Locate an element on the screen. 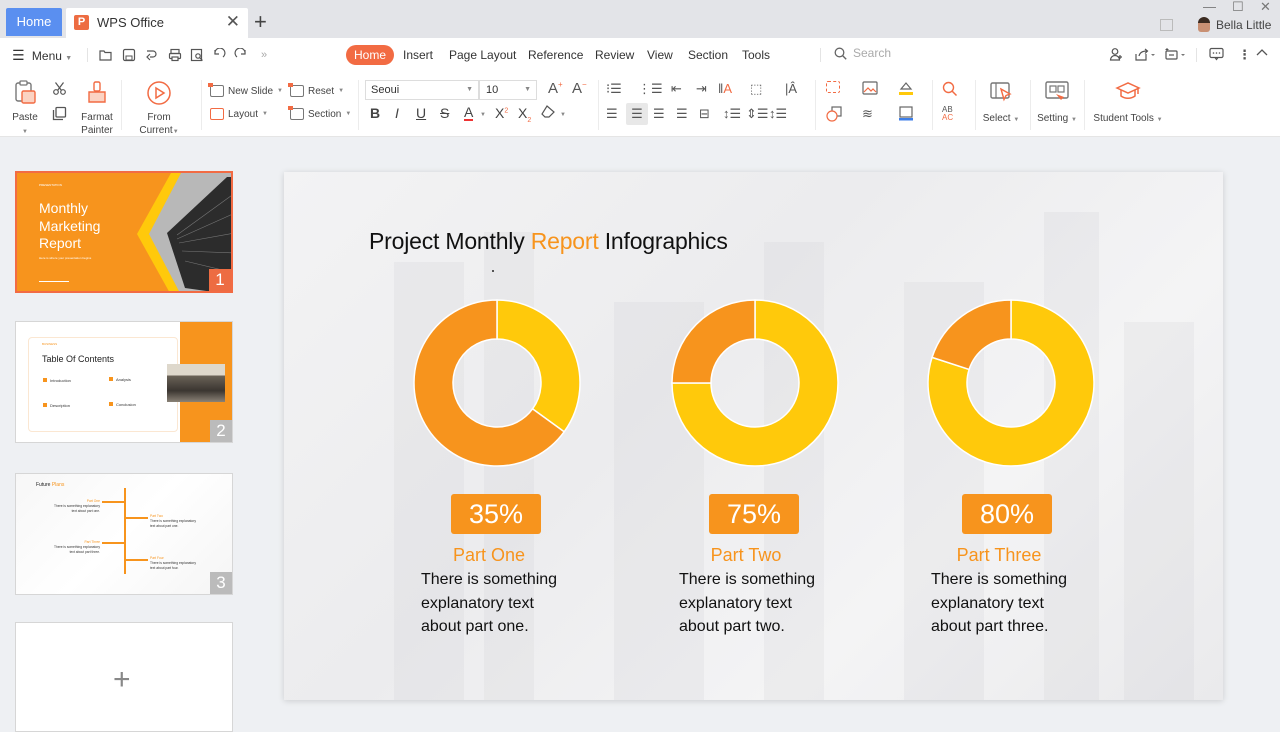  tab-page-layout: Page Layout is located at coordinates (482, 55).